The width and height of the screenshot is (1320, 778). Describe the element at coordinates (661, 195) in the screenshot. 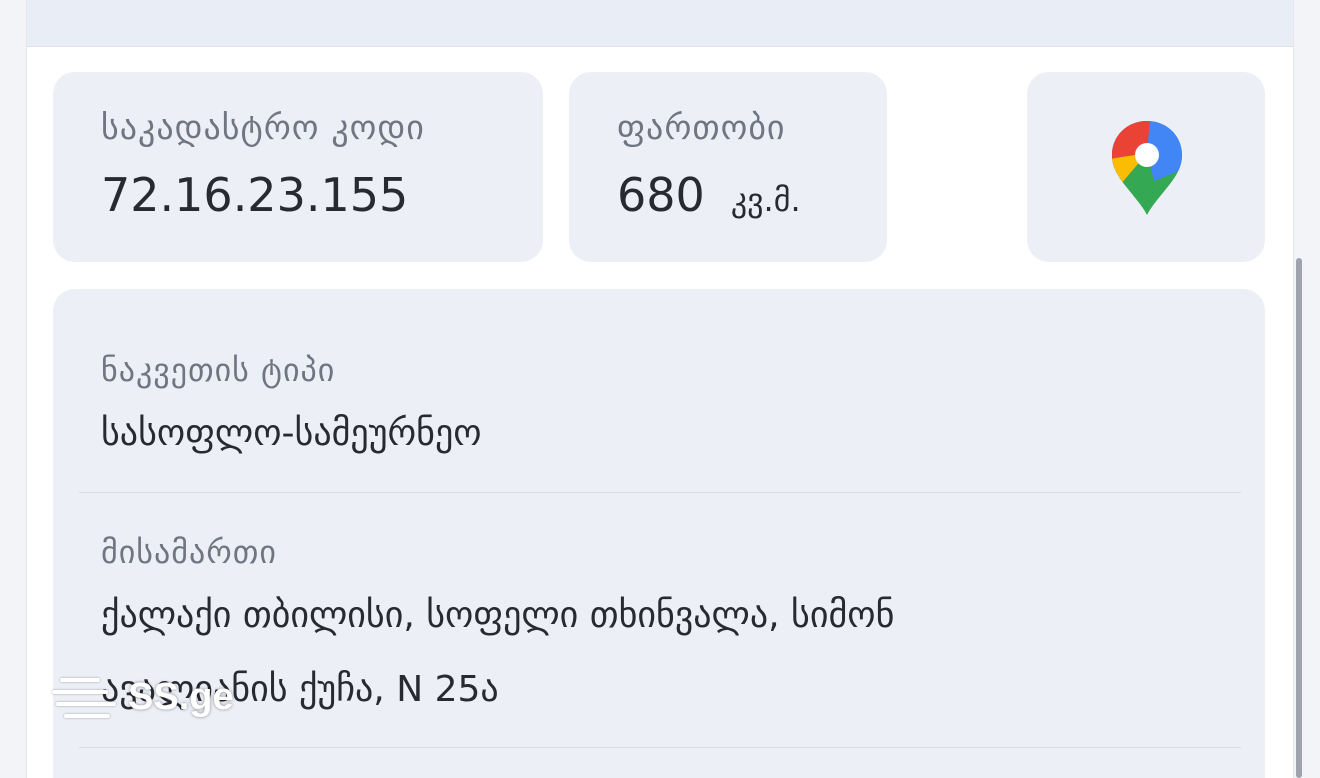

I see `area-value: 680` at that location.